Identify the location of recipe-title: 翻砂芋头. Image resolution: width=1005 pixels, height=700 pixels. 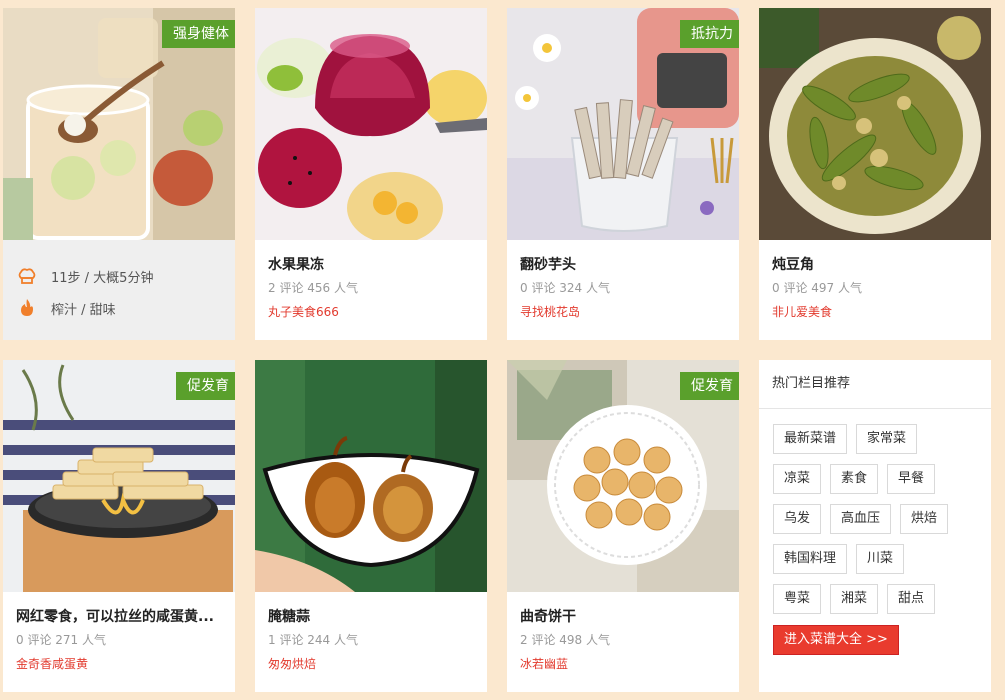
(623, 264).